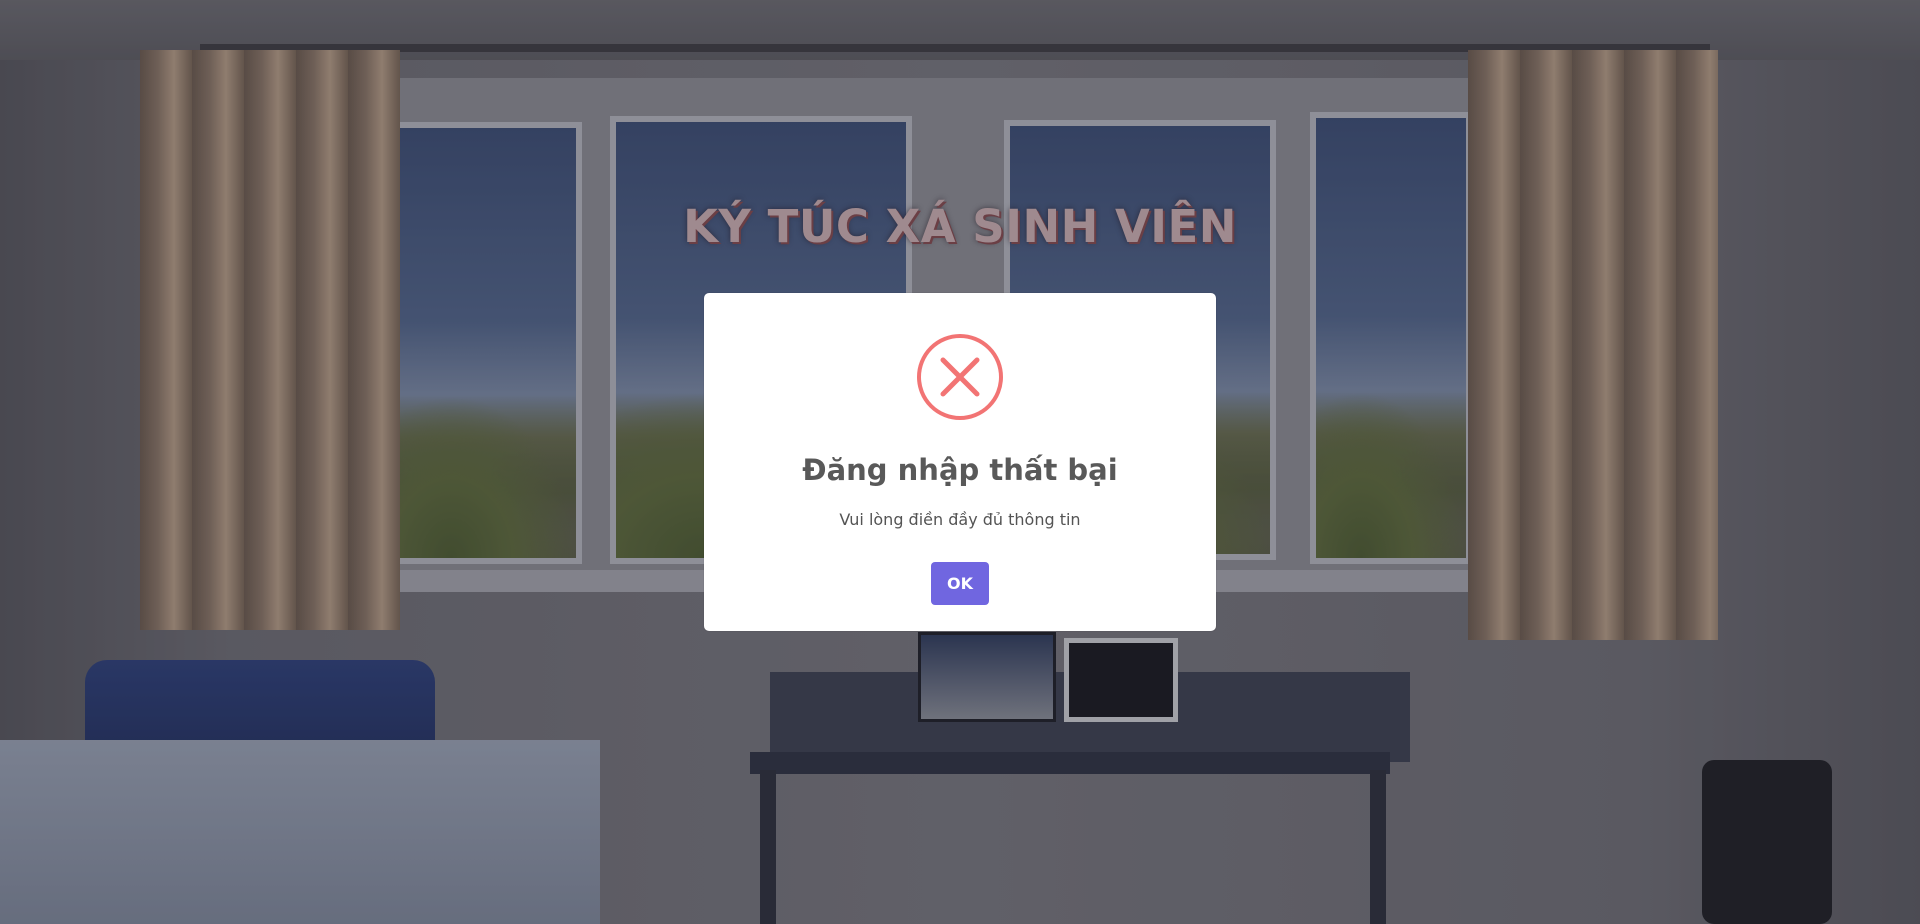  I want to click on page-title: KÝ TÚC XÁ SINH VIÊN, so click(960, 226).